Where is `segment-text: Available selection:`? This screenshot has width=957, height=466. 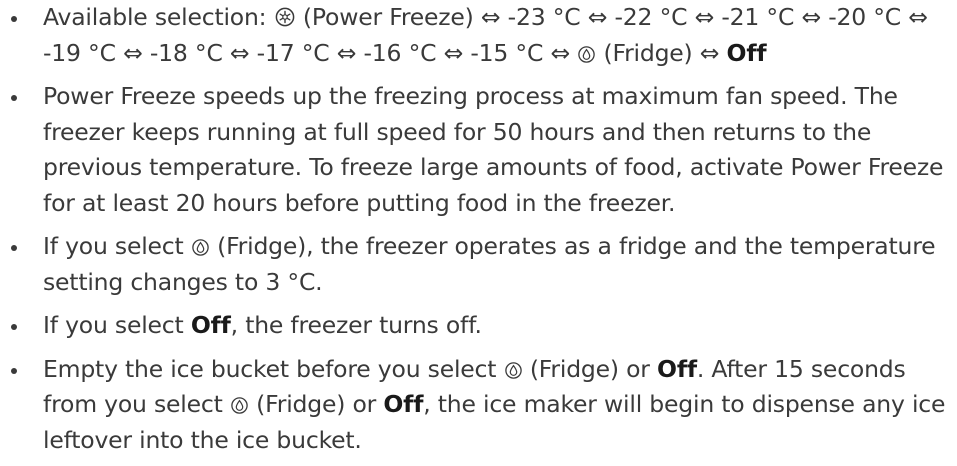 segment-text: Available selection: is located at coordinates (158, 17).